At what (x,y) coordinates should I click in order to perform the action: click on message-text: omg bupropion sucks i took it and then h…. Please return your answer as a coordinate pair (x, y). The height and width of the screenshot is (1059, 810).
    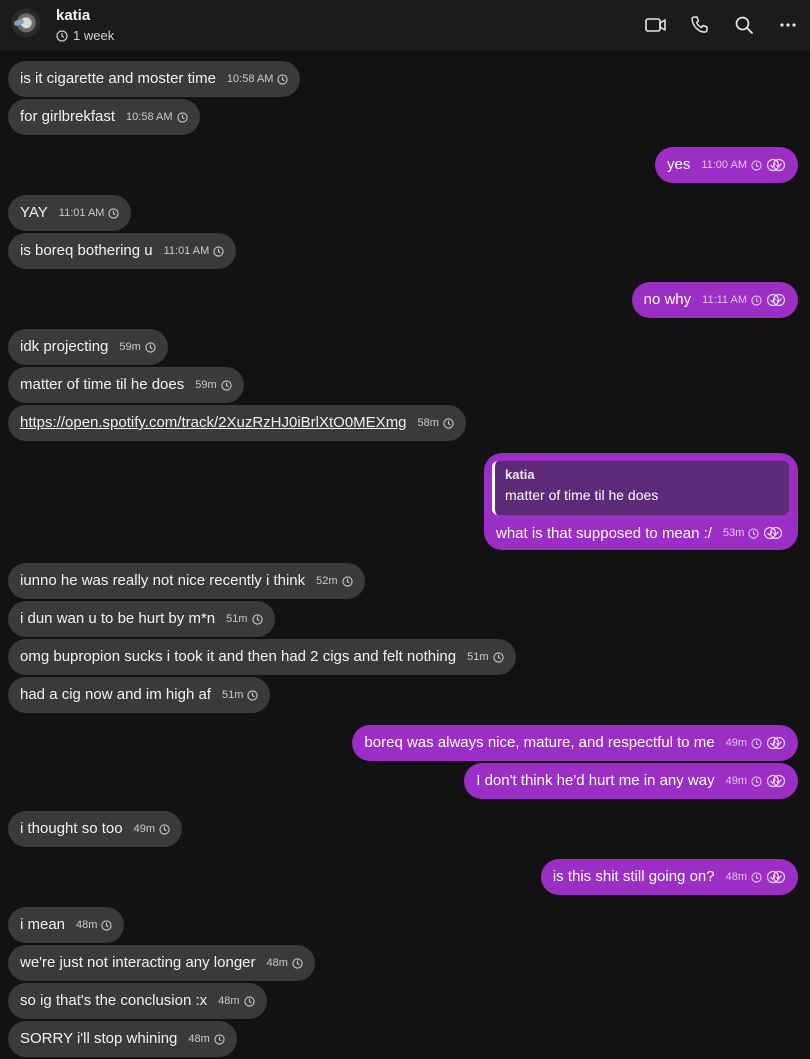
    Looking at the image, I should click on (238, 656).